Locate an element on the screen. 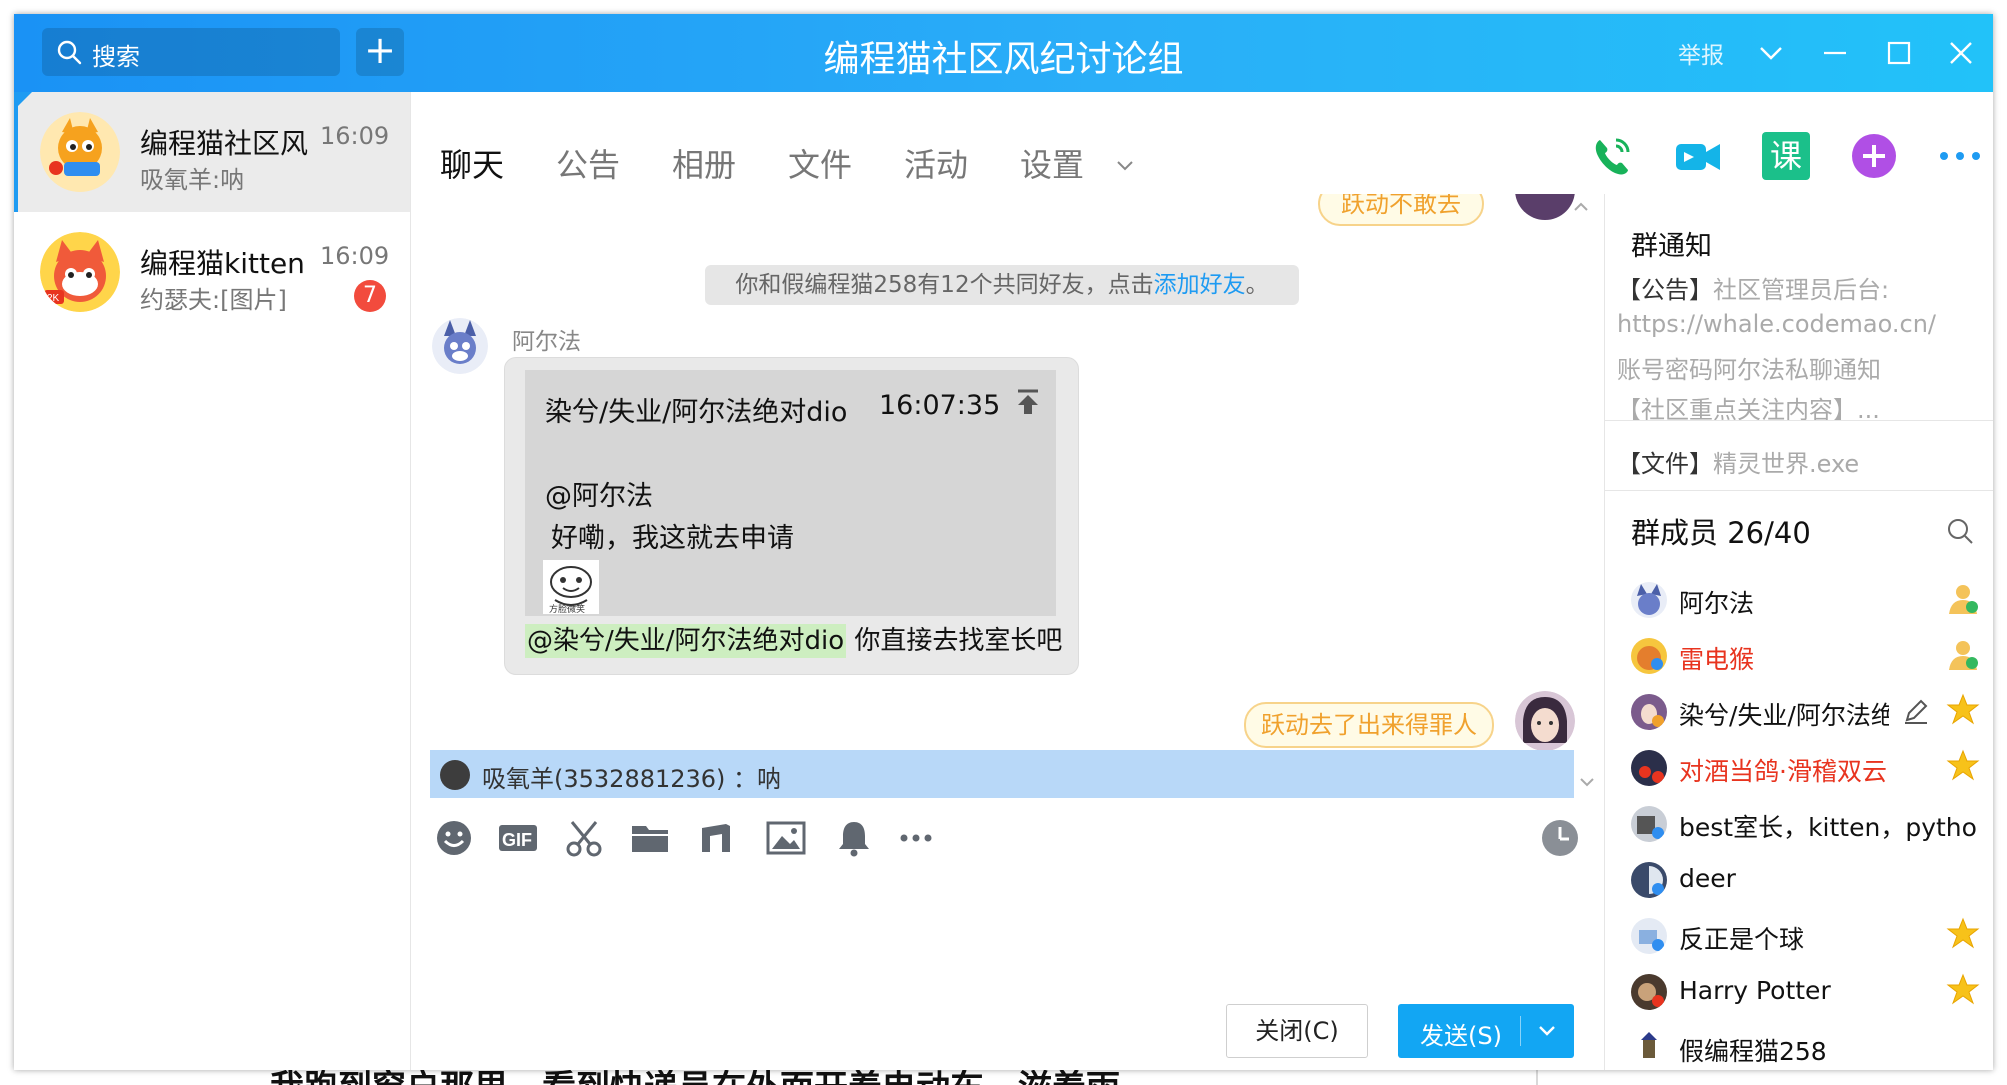 This screenshot has height=1085, width=2007. send-button-label: 发送(S) is located at coordinates (1461, 1036).